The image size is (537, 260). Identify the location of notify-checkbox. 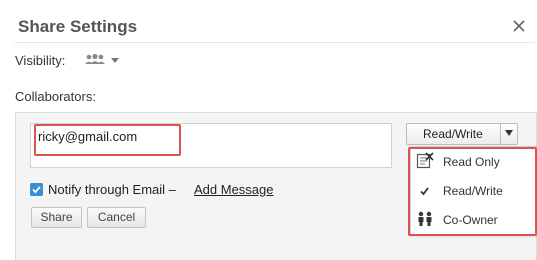
(36, 189).